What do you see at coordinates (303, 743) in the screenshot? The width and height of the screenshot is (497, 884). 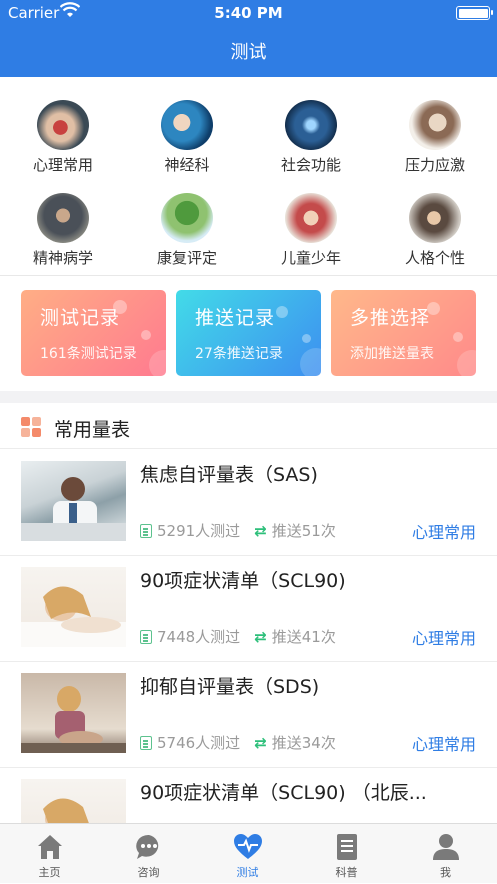 I see `push-count: 推送34次` at bounding box center [303, 743].